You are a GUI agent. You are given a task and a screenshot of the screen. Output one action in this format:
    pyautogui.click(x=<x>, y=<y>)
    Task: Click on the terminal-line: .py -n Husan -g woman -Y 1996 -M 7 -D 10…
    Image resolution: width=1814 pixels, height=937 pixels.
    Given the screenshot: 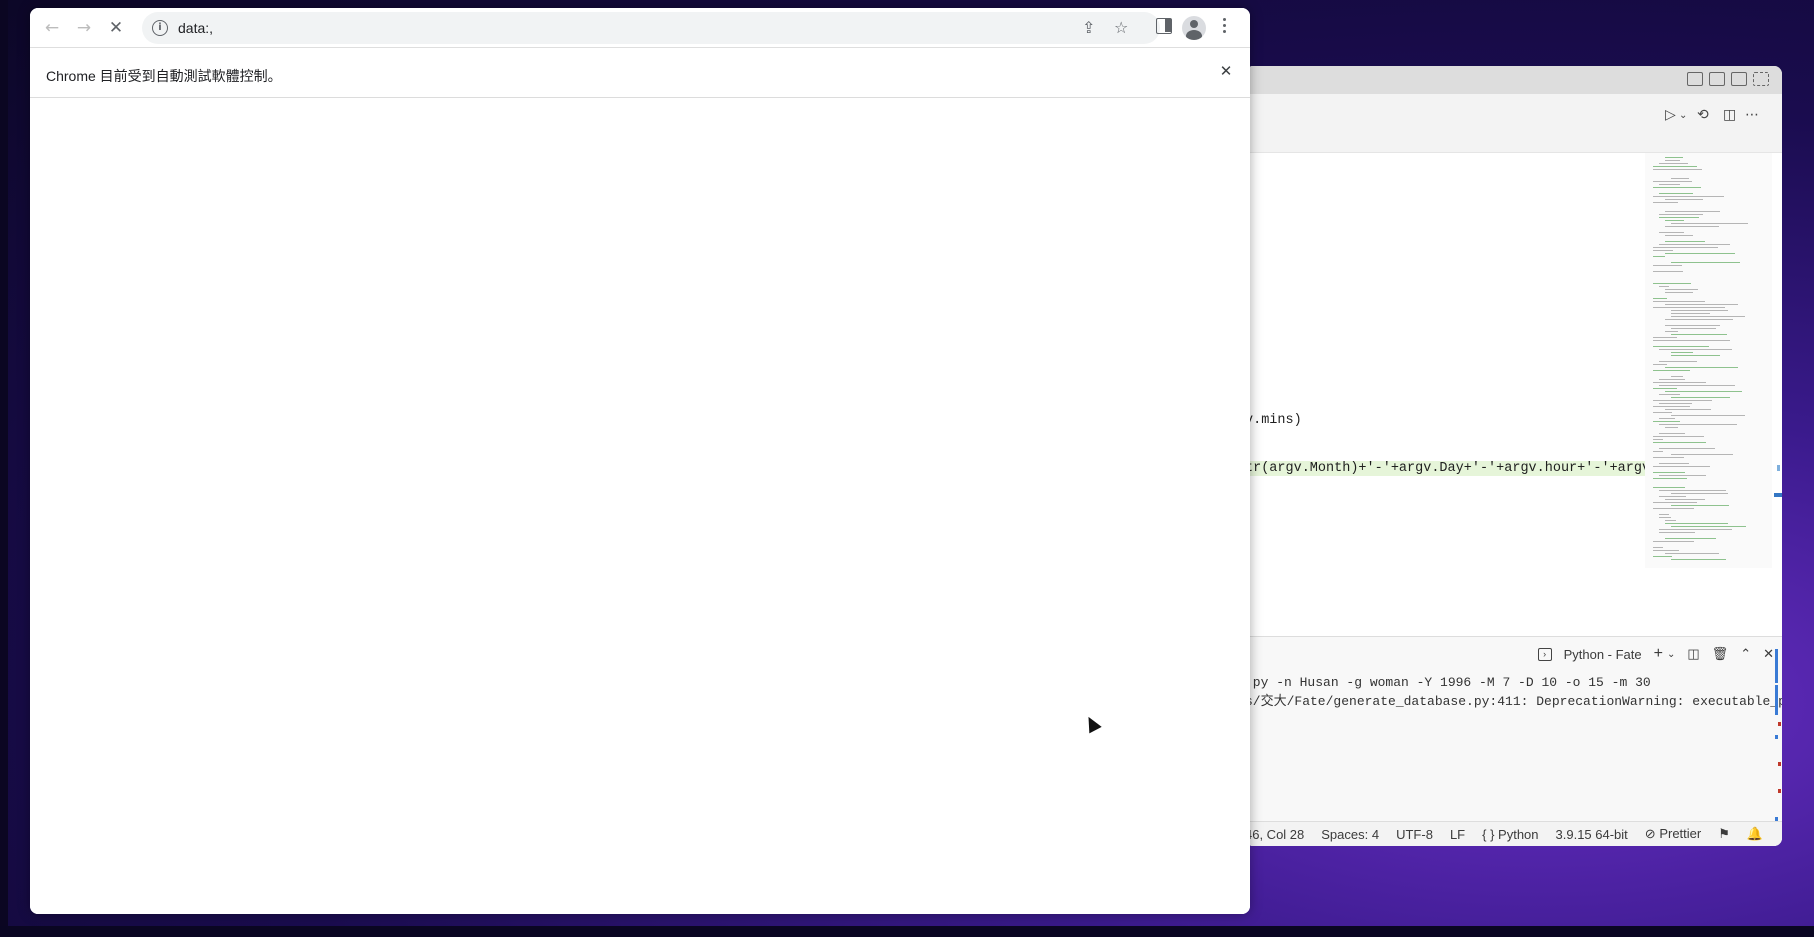 What is the action you would take?
    pyautogui.click(x=1448, y=682)
    